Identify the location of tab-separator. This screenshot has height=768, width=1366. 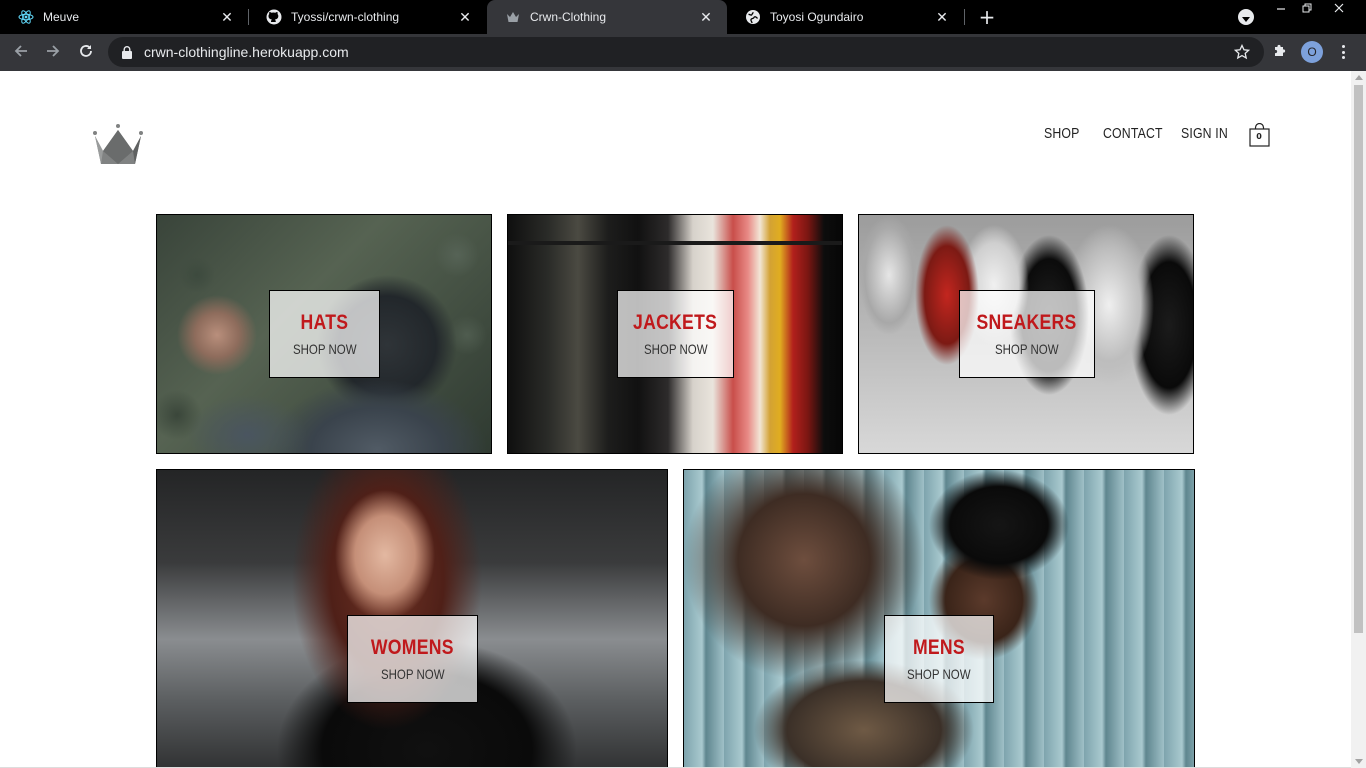
(964, 17).